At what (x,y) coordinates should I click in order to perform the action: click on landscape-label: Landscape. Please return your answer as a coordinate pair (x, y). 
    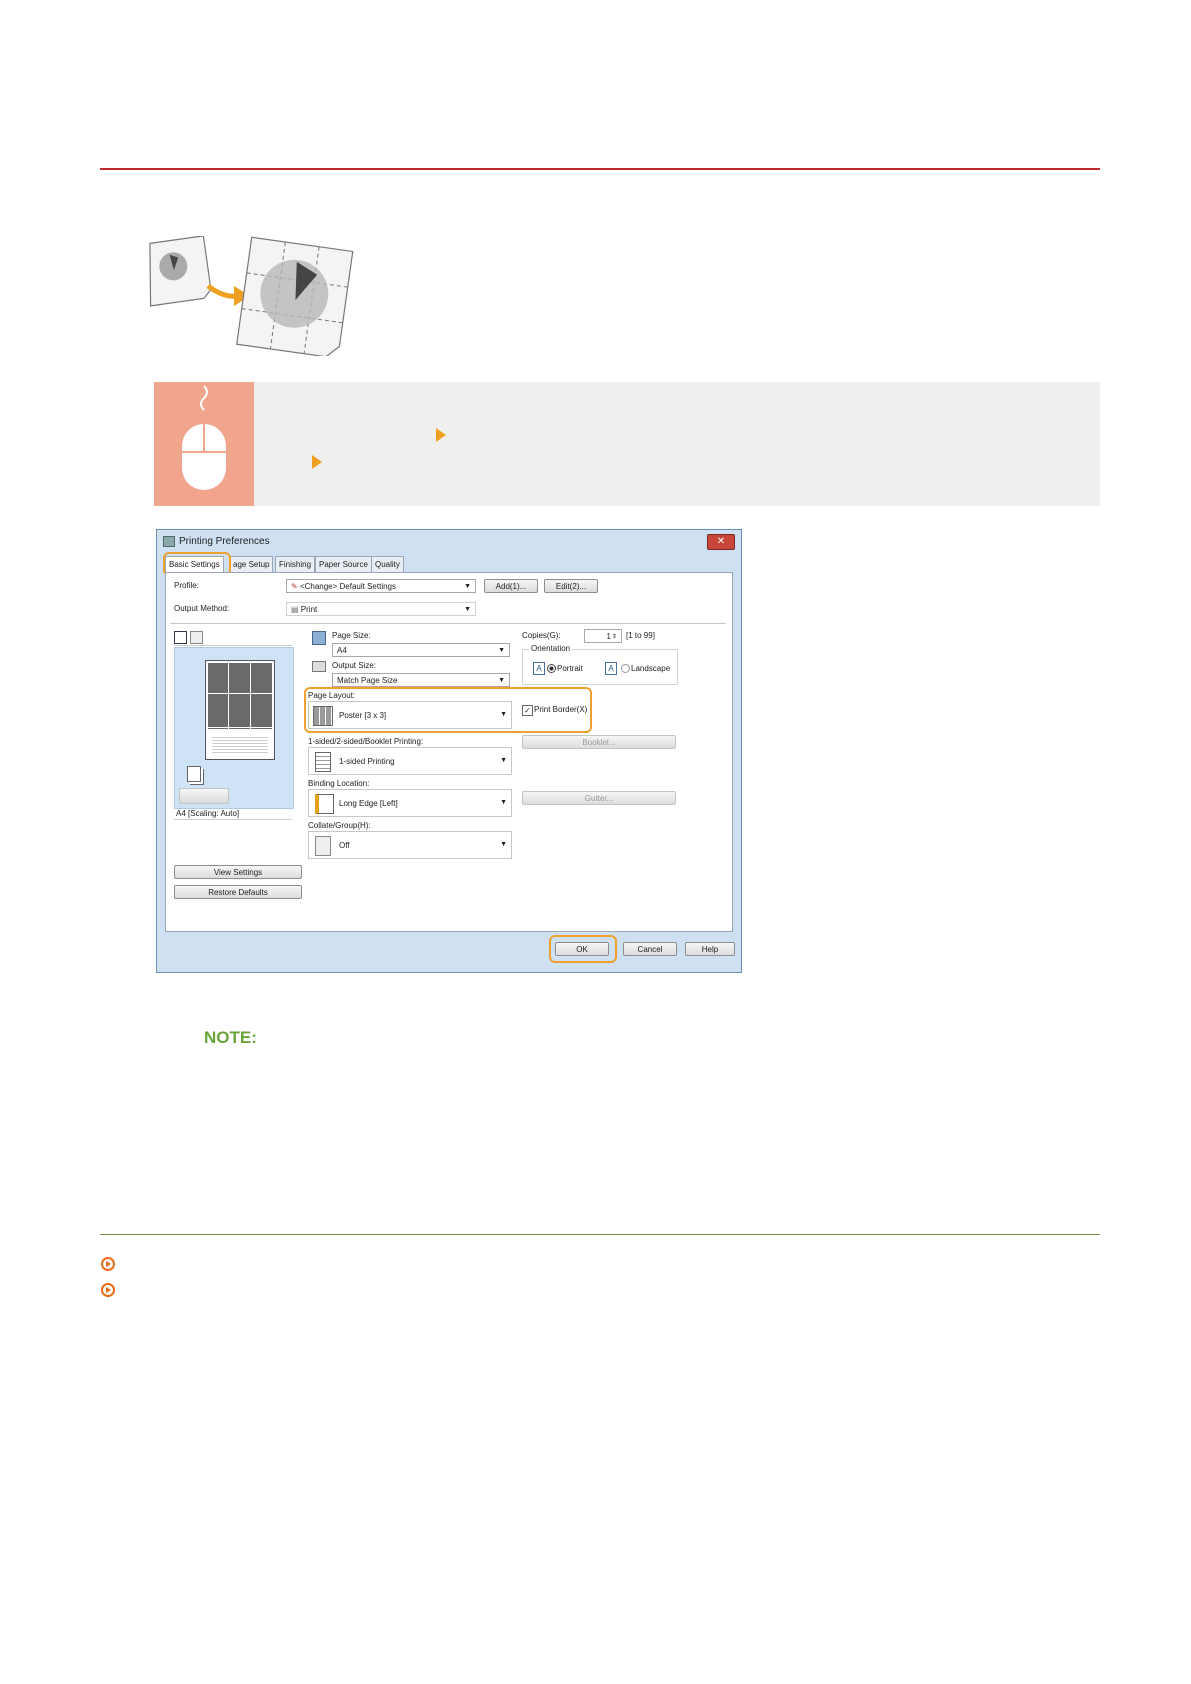
    Looking at the image, I should click on (651, 668).